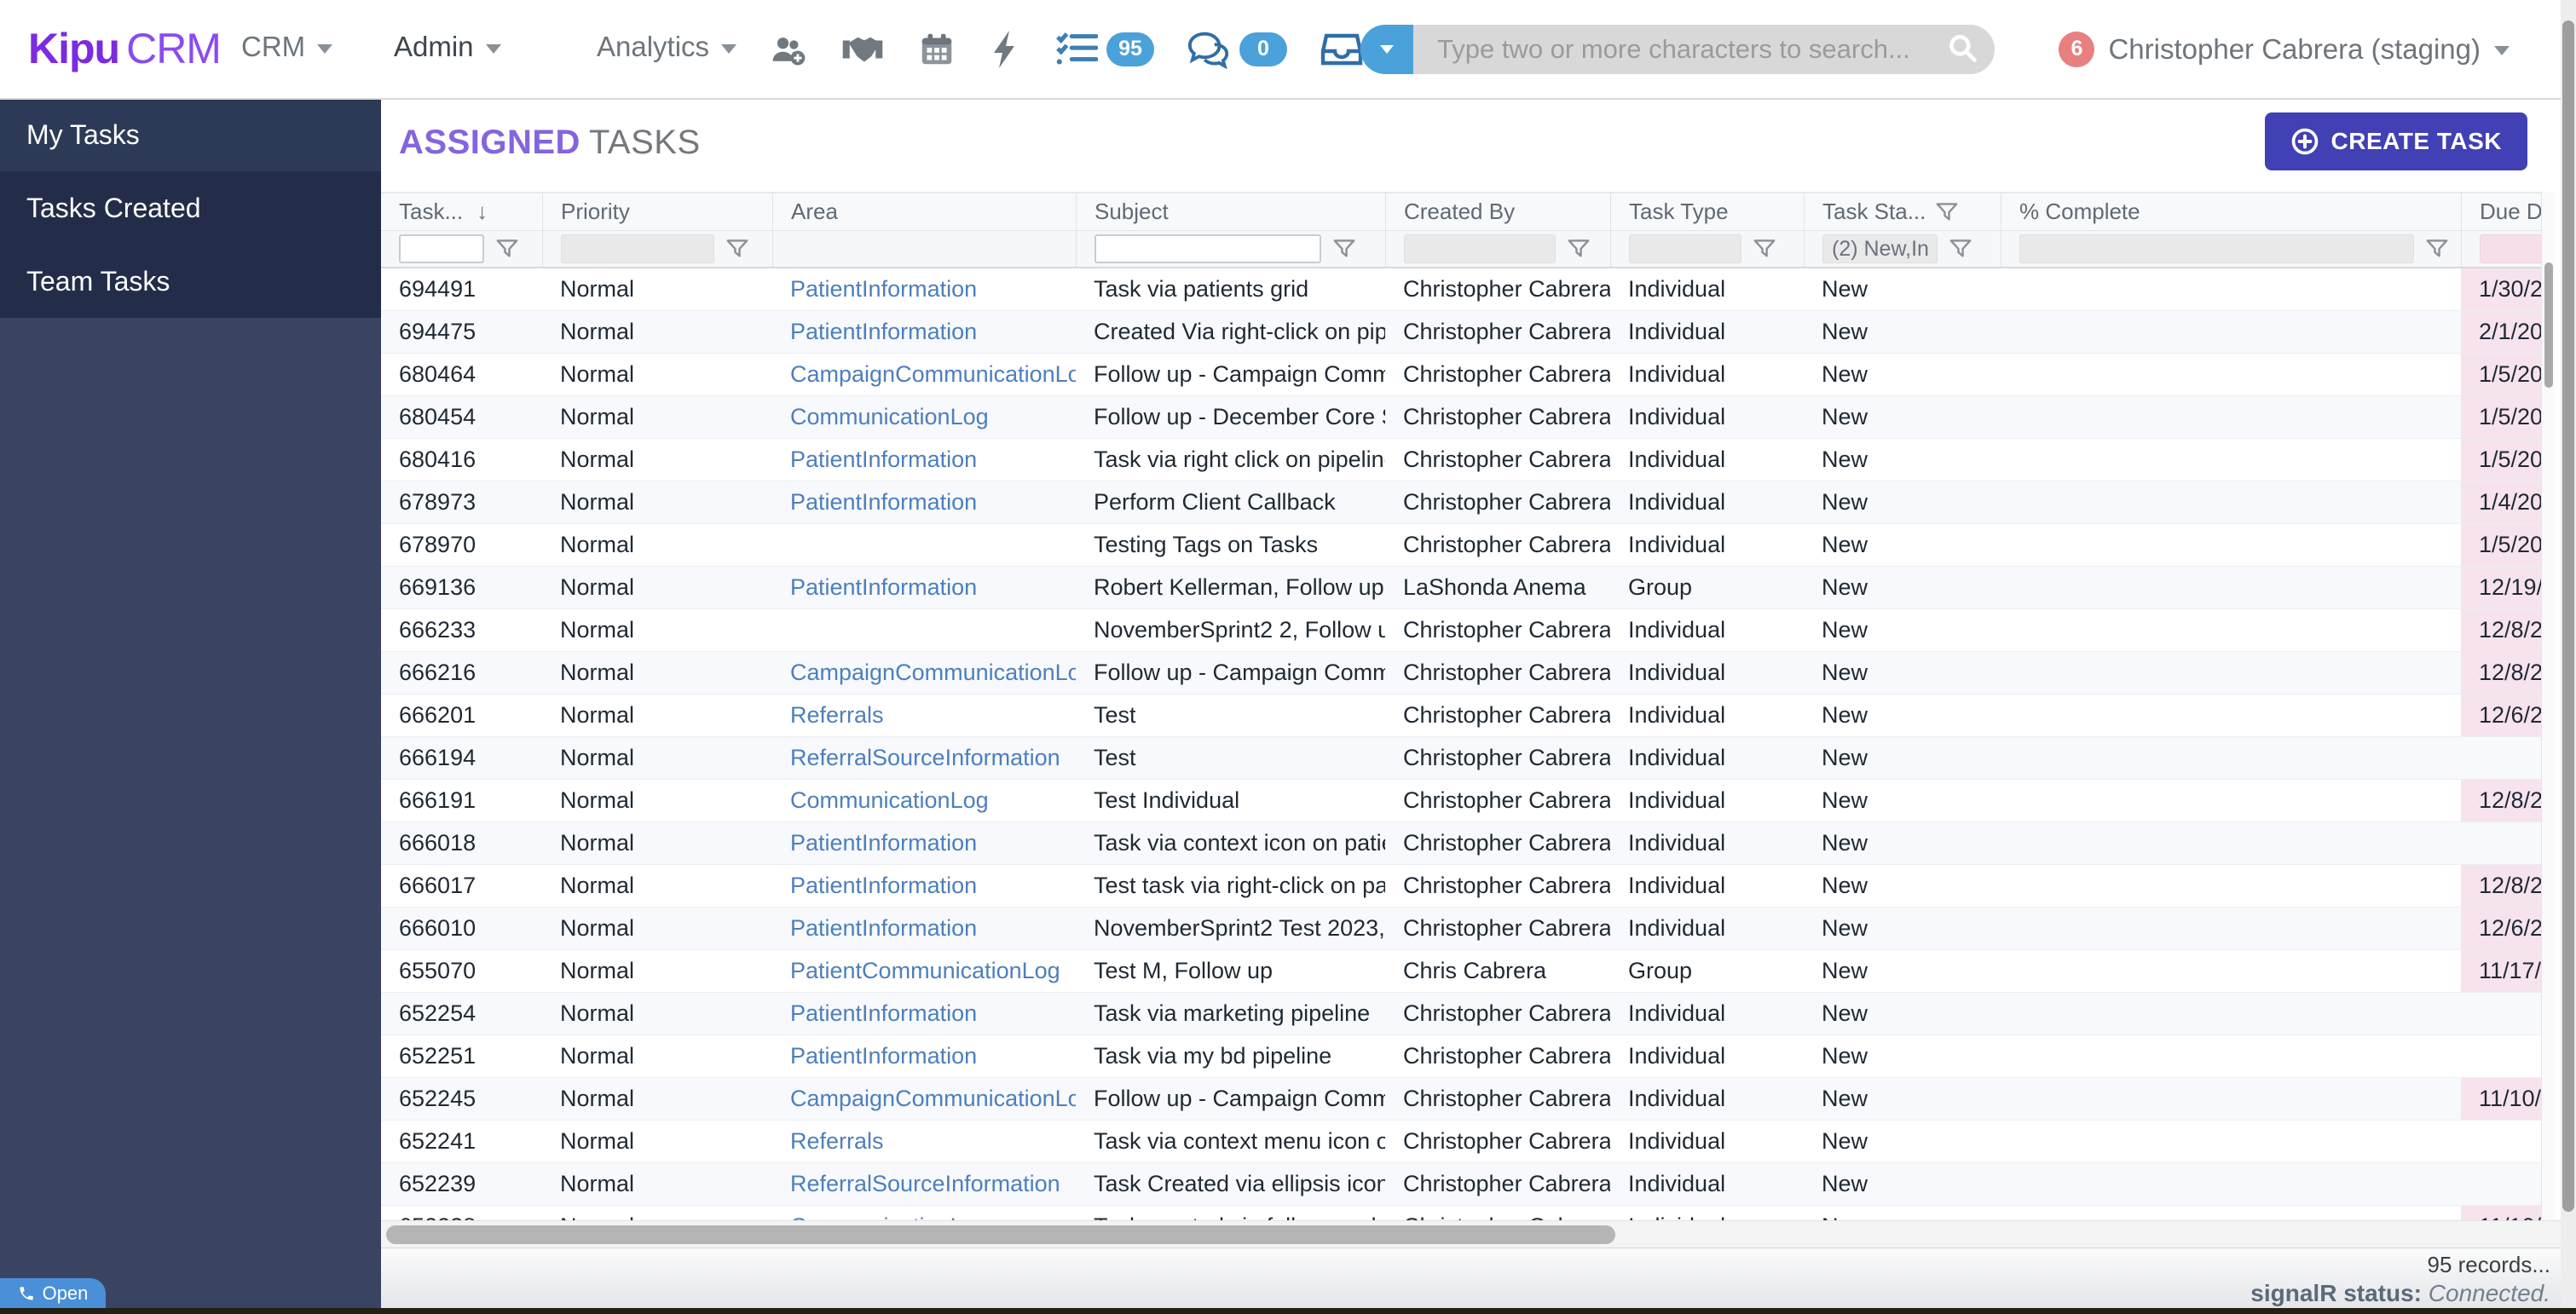 This screenshot has height=1314, width=2576. What do you see at coordinates (1237, 49) in the screenshot?
I see `chat-icon: 0` at bounding box center [1237, 49].